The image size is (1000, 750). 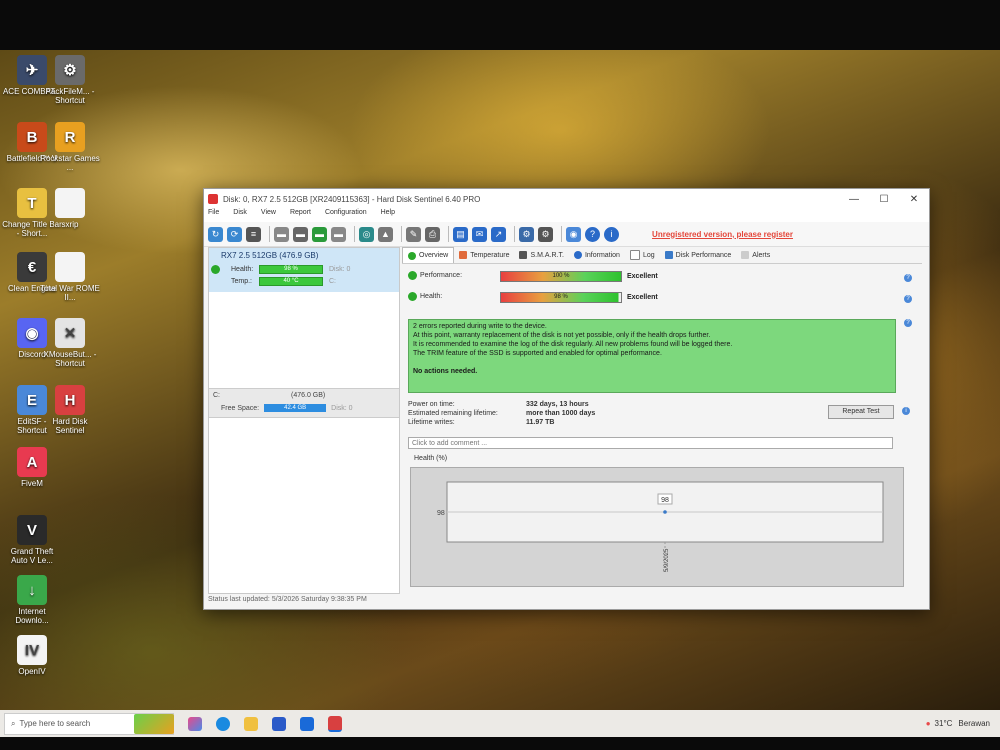 I want to click on edge-icon, so click(x=223, y=723).